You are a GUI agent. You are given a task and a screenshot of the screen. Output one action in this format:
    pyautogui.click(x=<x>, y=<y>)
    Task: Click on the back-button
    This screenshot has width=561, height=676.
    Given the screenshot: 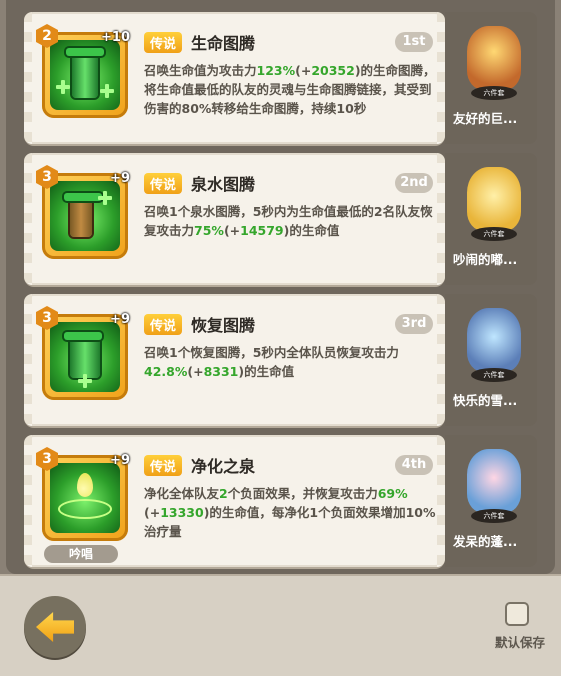 What is the action you would take?
    pyautogui.click(x=55, y=627)
    